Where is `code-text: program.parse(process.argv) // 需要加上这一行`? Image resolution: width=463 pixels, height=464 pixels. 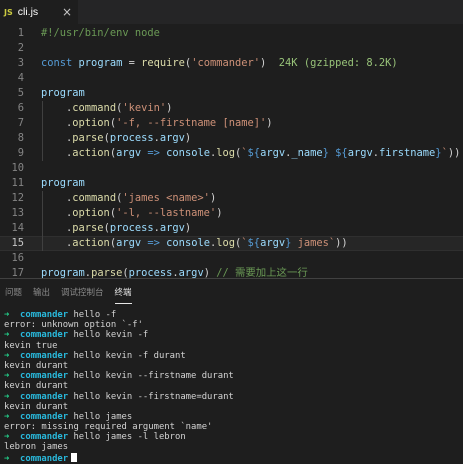
code-text: program.parse(process.argv) // 需要加上这一行 is located at coordinates (174, 272).